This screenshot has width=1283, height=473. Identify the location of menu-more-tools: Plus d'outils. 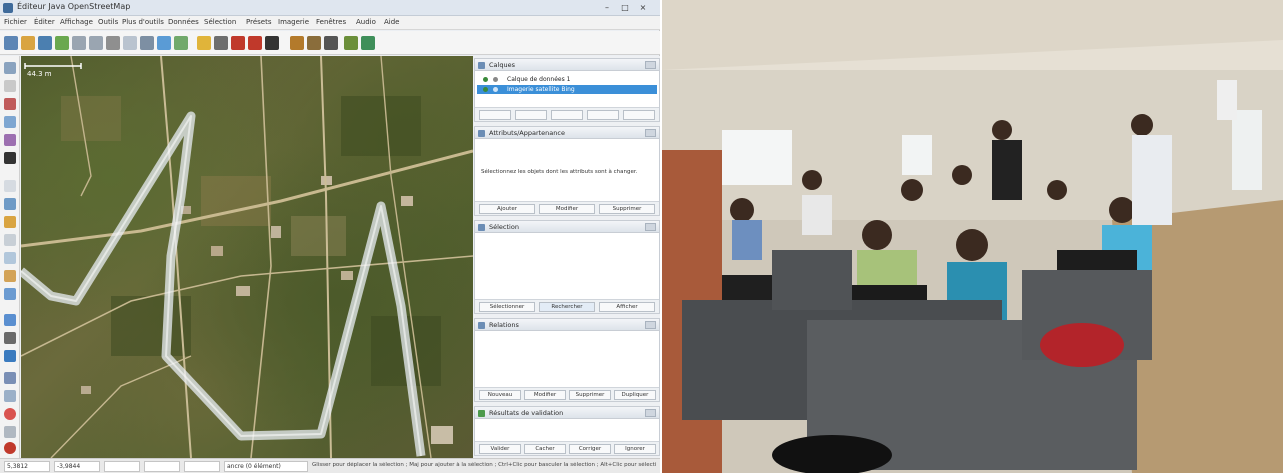
(143, 22).